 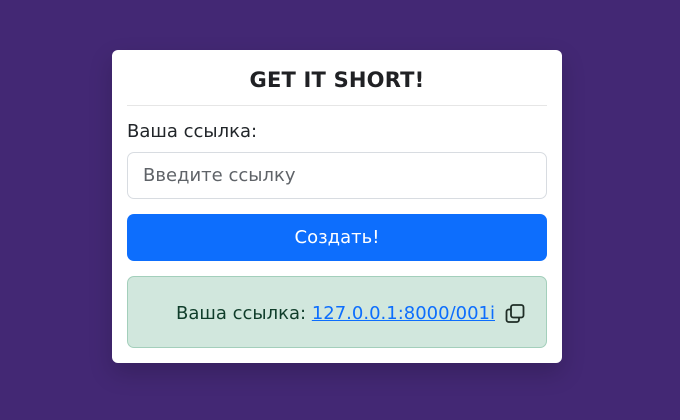 What do you see at coordinates (337, 105) in the screenshot?
I see `title-divider` at bounding box center [337, 105].